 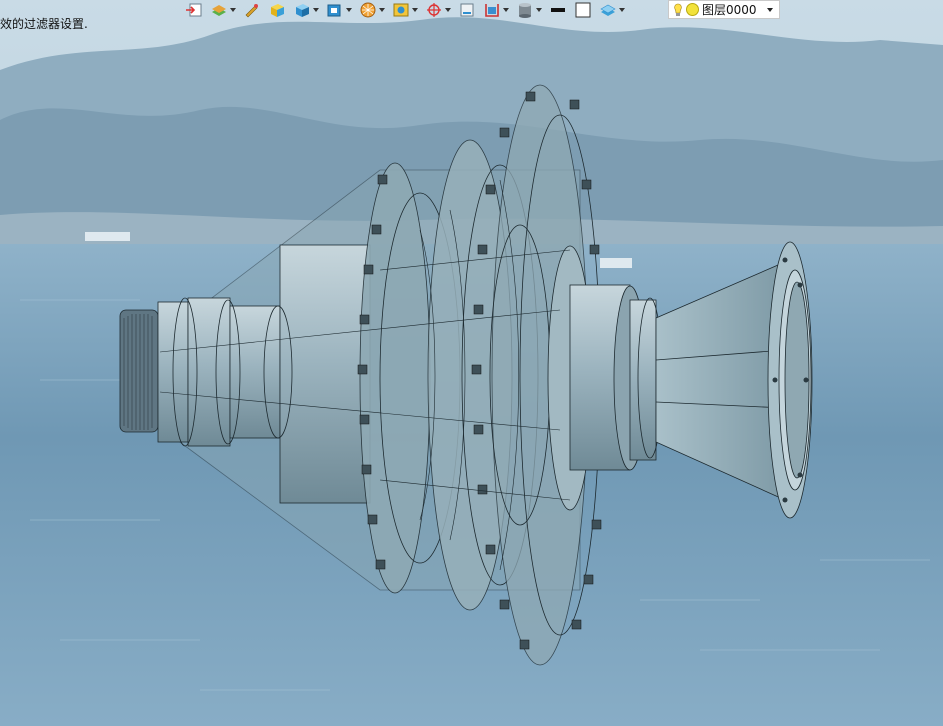 I want to click on layer-stack-button, so click(x=223, y=10).